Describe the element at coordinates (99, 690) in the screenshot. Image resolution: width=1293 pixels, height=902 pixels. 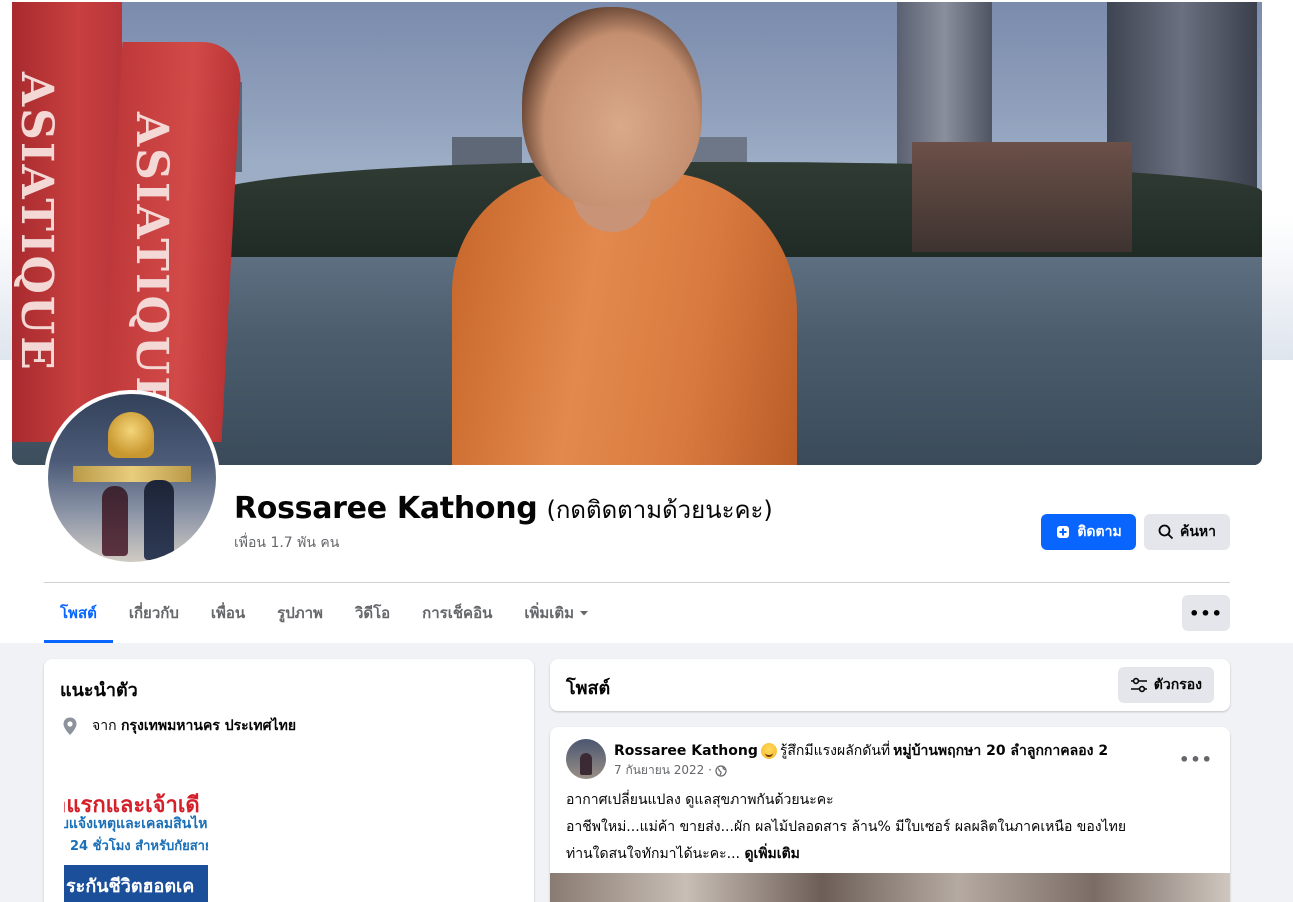
I see `intro-title: แนะนำตัว` at that location.